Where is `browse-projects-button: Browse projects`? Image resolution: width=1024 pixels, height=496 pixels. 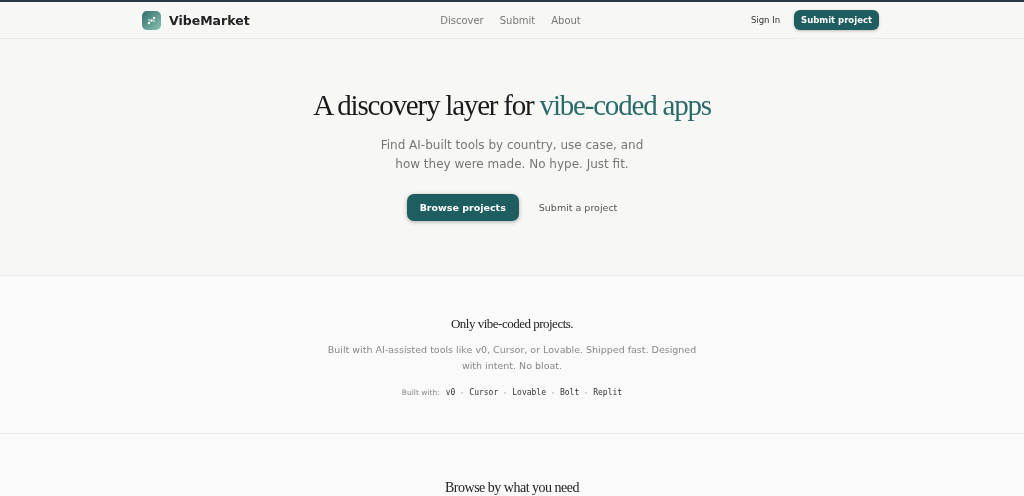 browse-projects-button: Browse projects is located at coordinates (462, 207).